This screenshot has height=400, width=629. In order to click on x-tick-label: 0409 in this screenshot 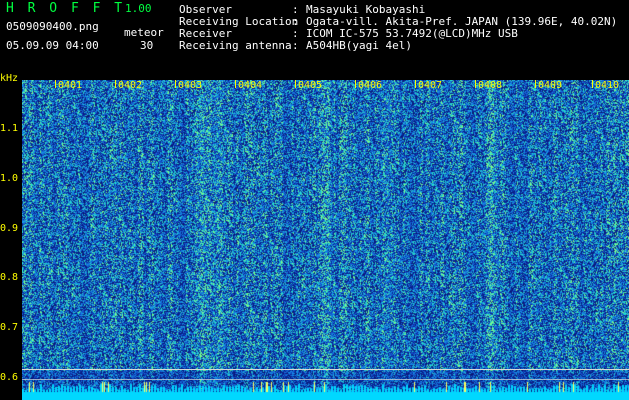, I will do `click(550, 85)`.